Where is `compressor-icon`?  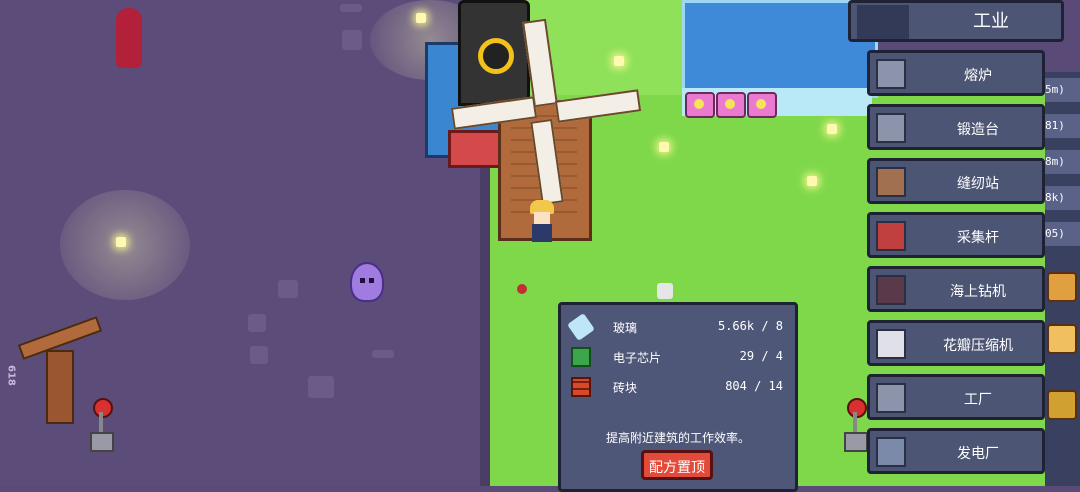
compressor-icon is located at coordinates (891, 344).